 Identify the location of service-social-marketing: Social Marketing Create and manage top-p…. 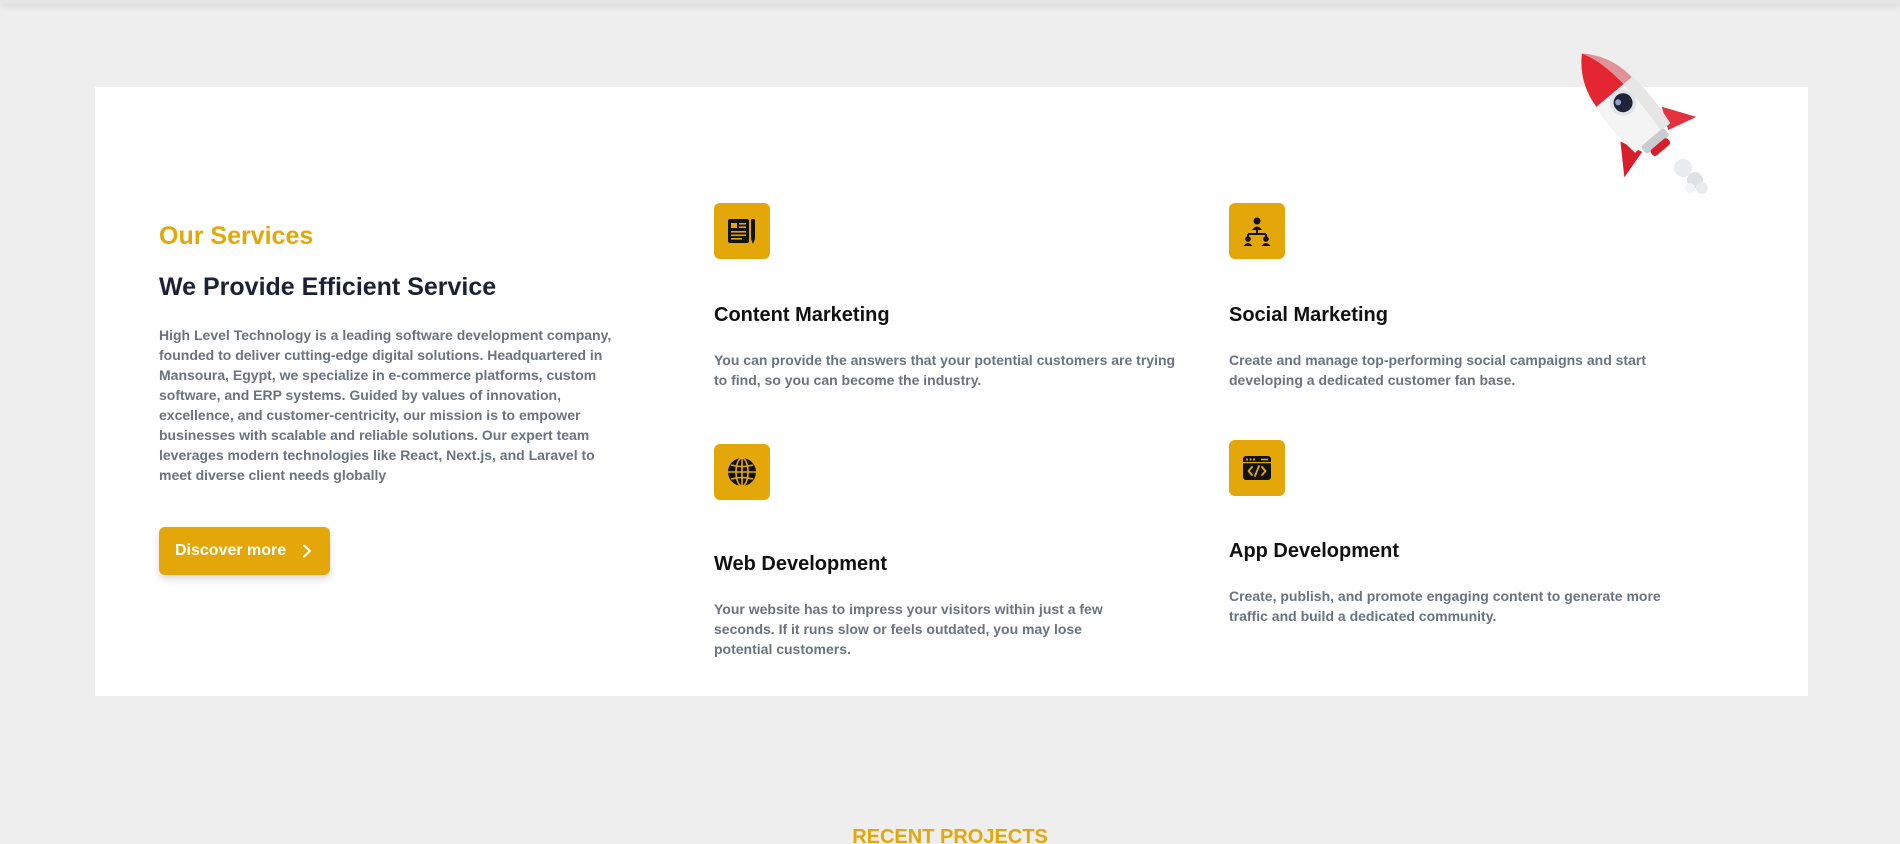
(1464, 296).